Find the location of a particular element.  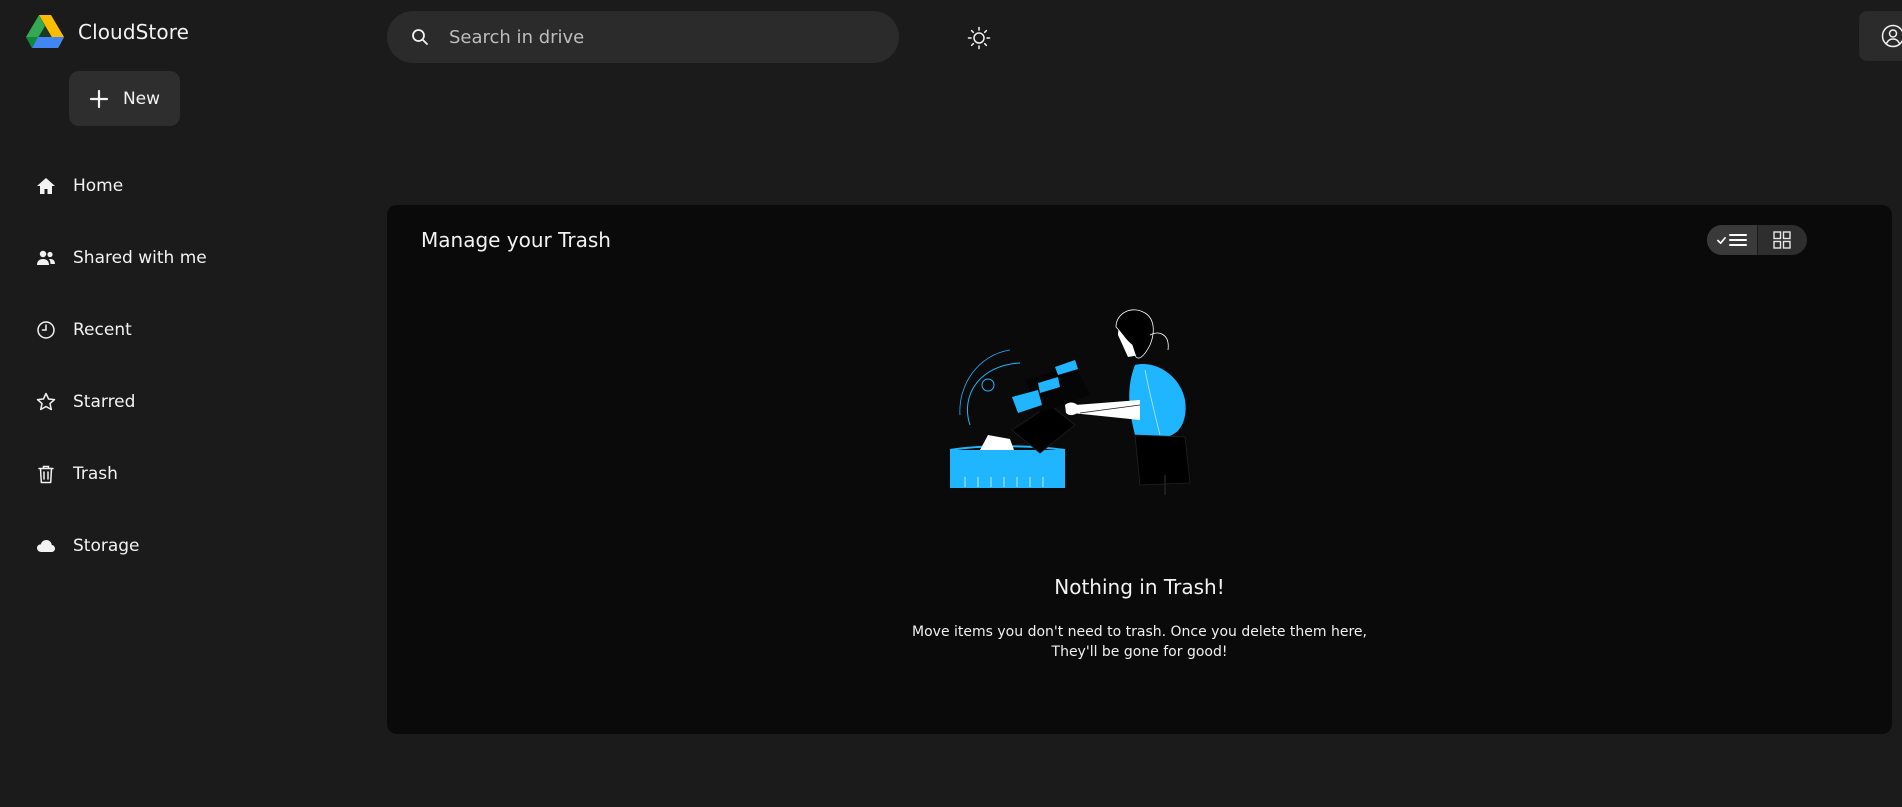

app-logo: CloudStore is located at coordinates (107, 32).